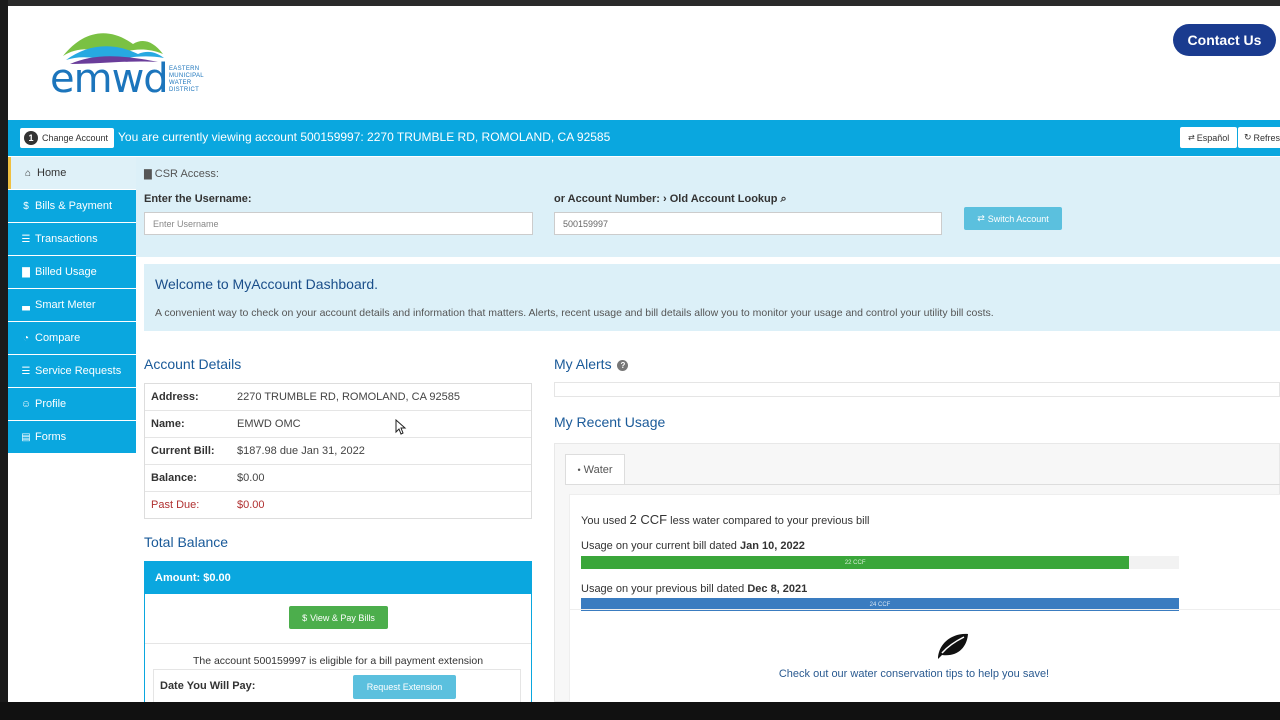  I want to click on table-row: Current Bill: $187.98 due Jan 31, 2022, so click(338, 451).